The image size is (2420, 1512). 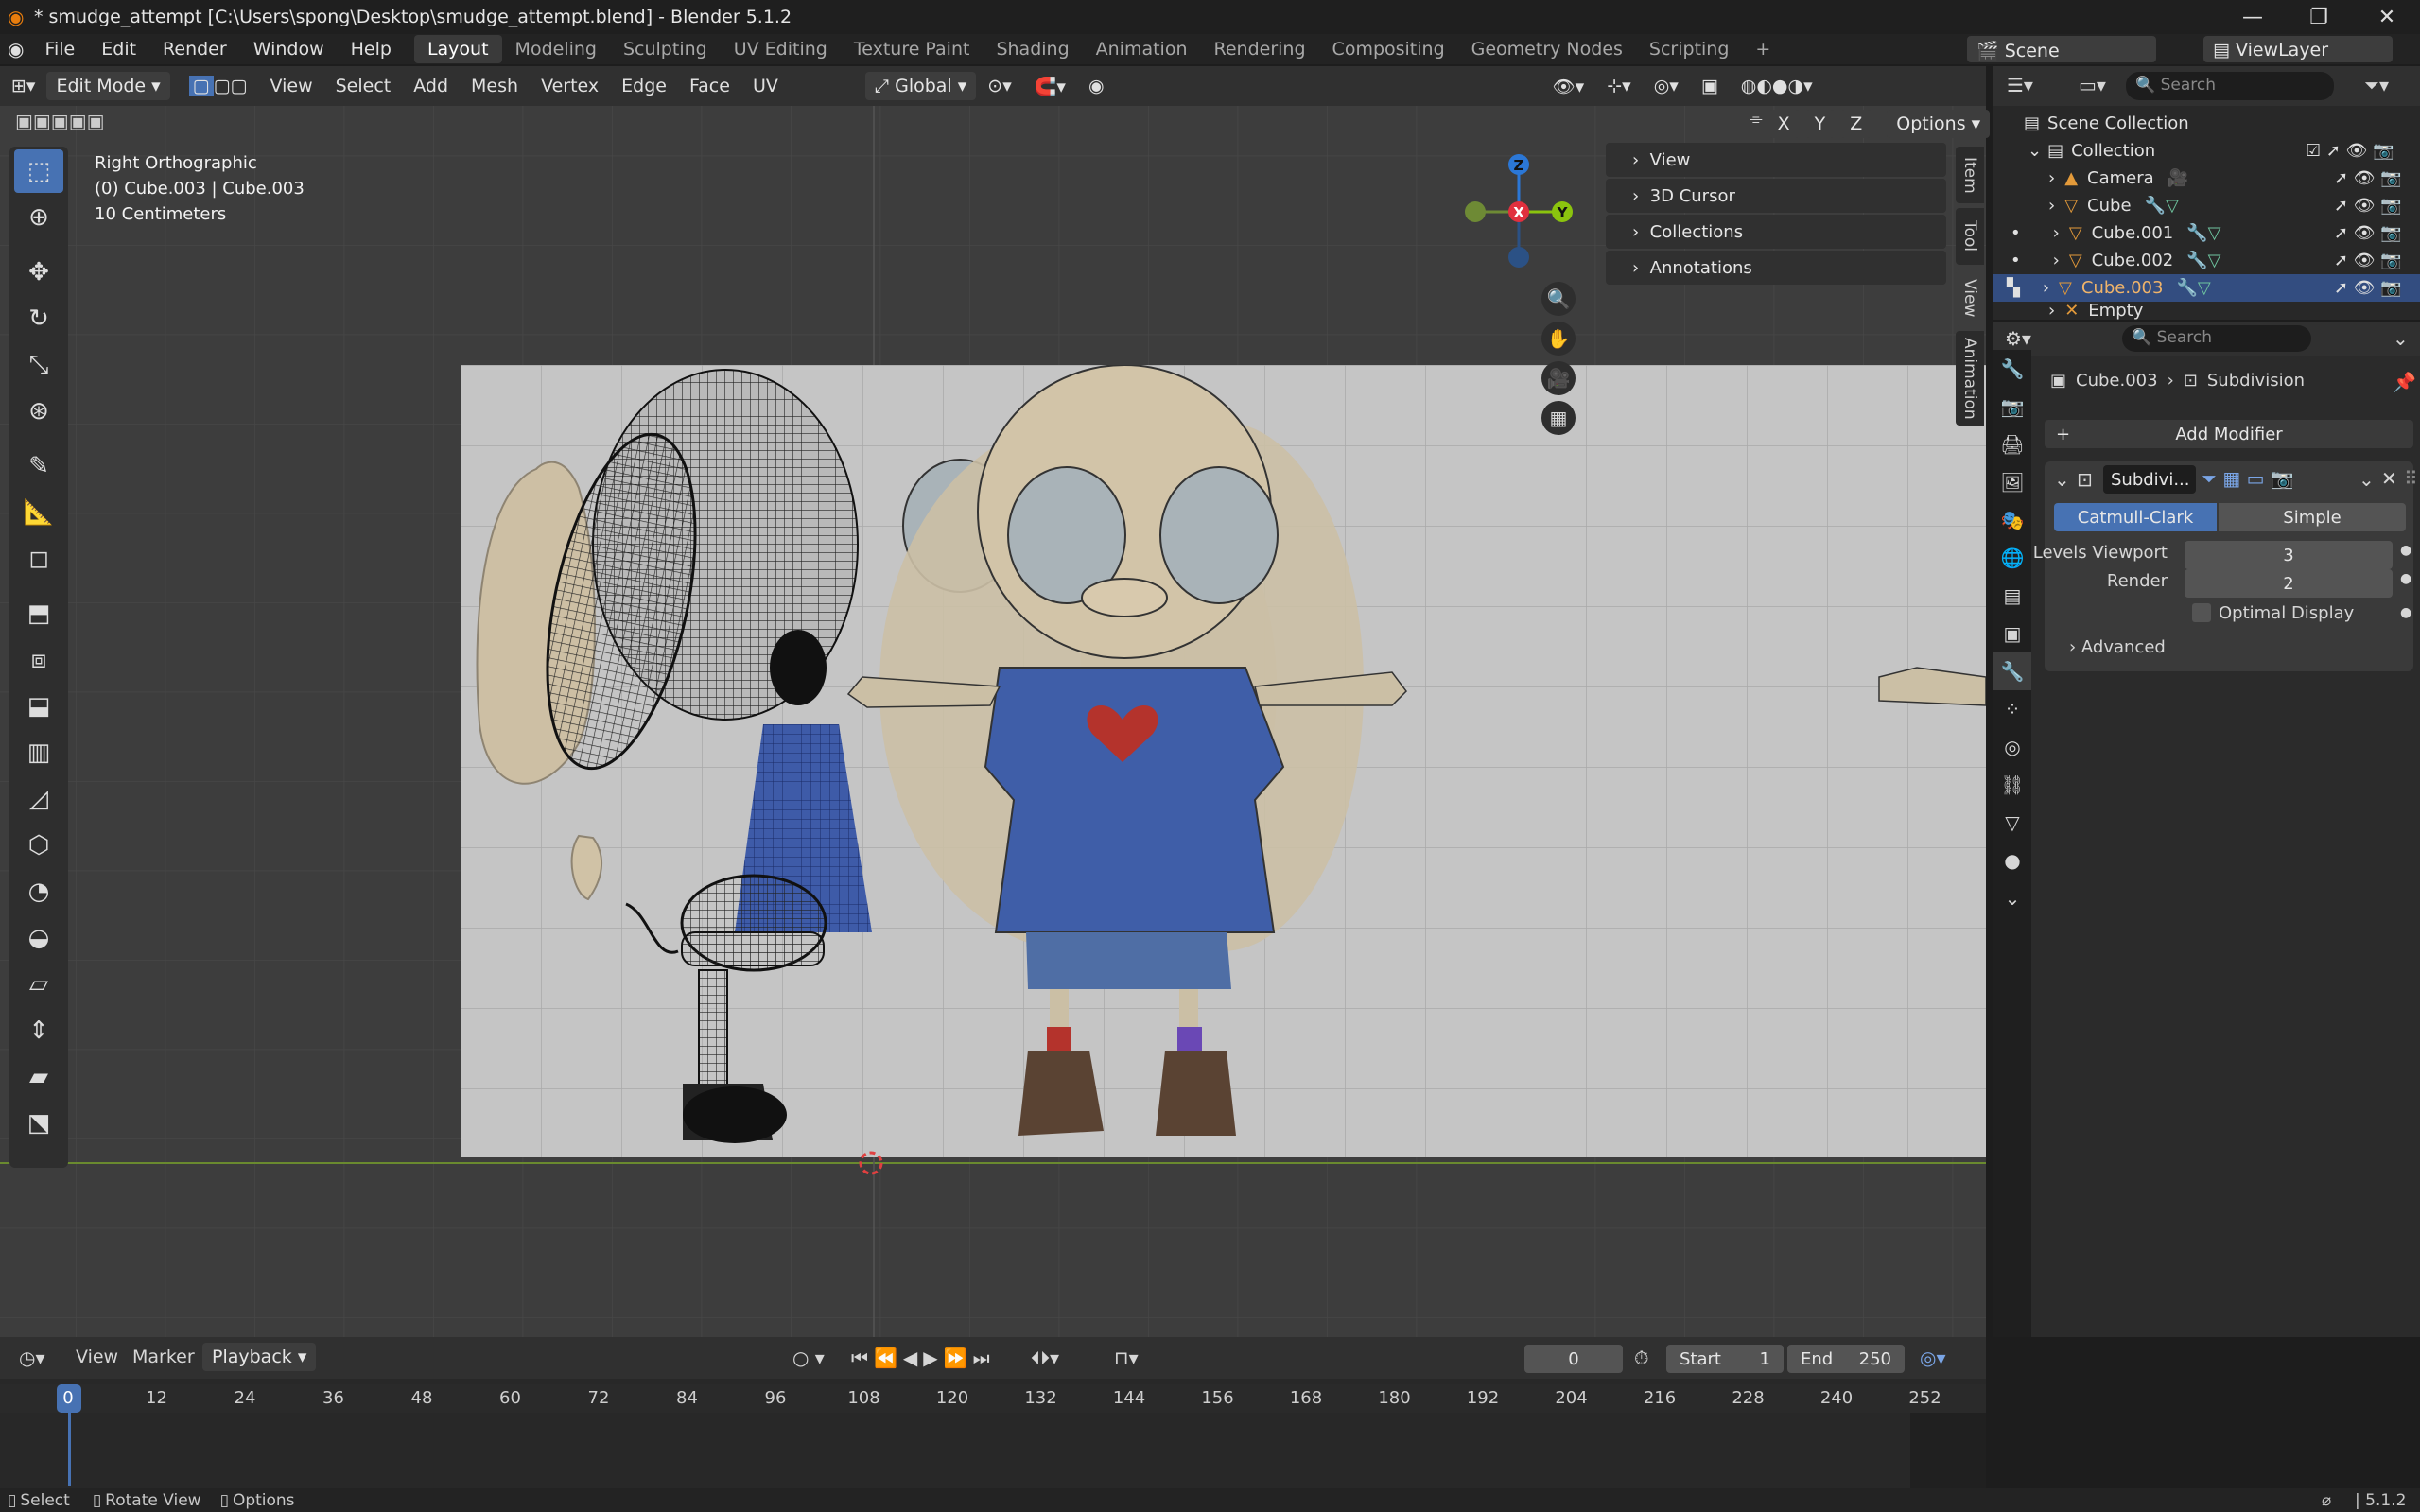 What do you see at coordinates (993, 1398) in the screenshot?
I see `frame-ruler` at bounding box center [993, 1398].